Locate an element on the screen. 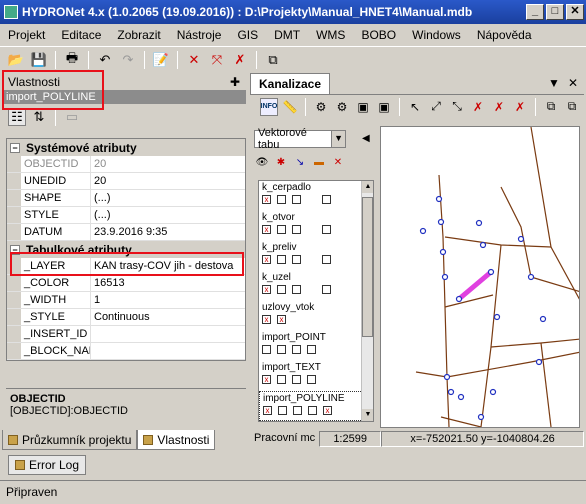 This screenshot has width=586, height=504. minimize-button: _ is located at coordinates (535, 12).